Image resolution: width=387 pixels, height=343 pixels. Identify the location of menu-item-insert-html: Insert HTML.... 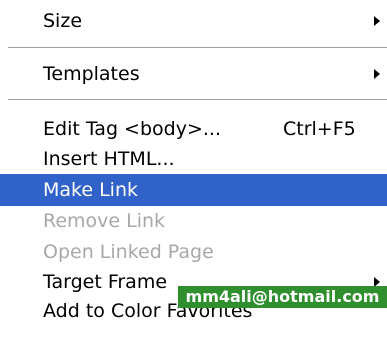
(193, 159).